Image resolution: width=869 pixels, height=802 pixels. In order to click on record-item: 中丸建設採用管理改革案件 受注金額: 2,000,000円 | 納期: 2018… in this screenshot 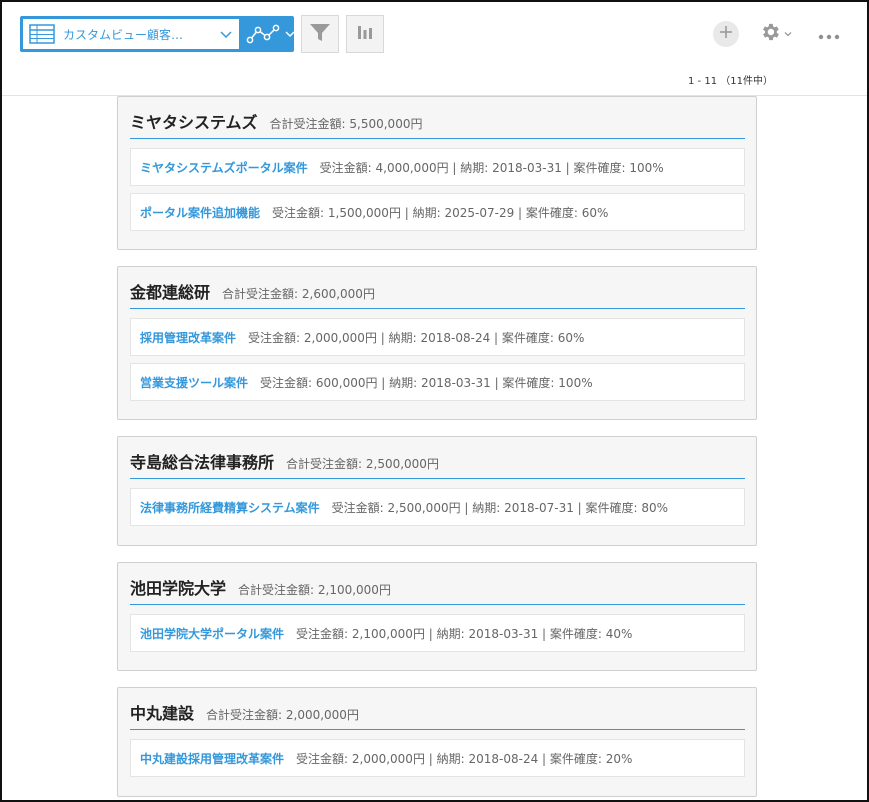, I will do `click(437, 758)`.